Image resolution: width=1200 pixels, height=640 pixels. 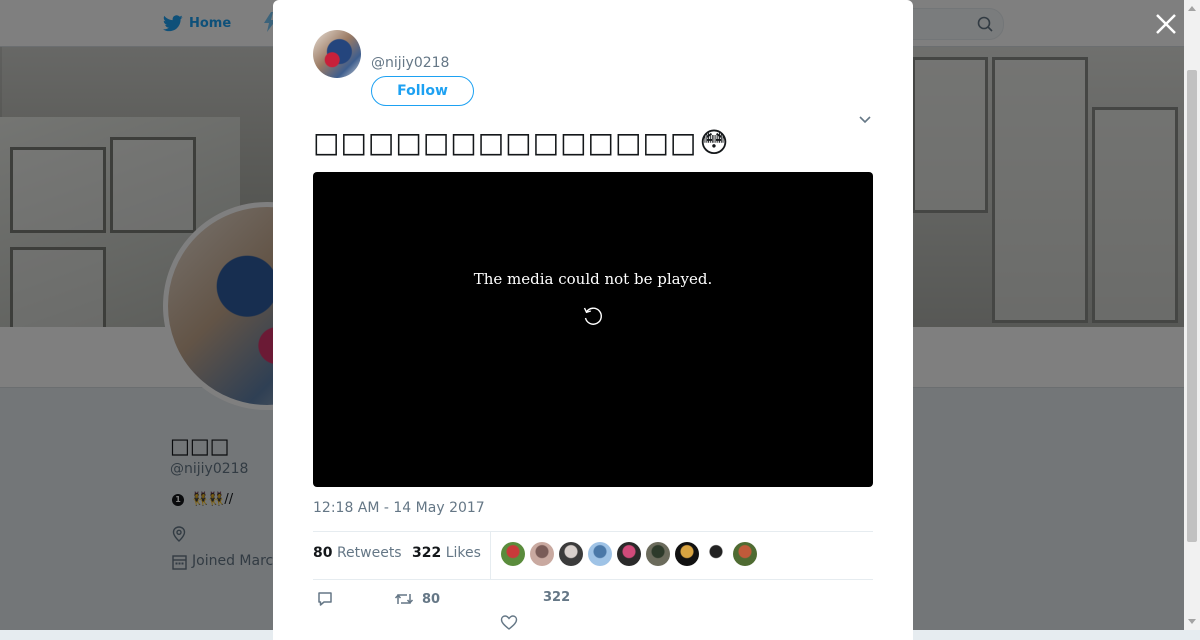 What do you see at coordinates (410, 63) in the screenshot?
I see `tweet-author-handle: @nijiy0218` at bounding box center [410, 63].